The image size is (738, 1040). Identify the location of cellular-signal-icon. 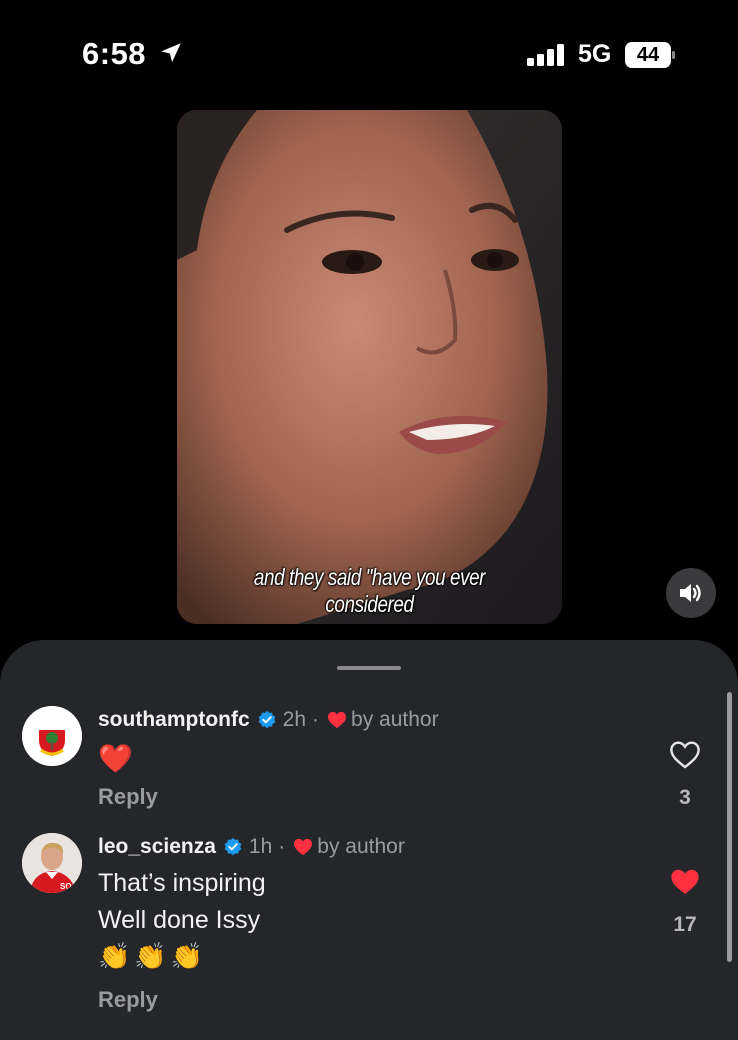
(545, 55).